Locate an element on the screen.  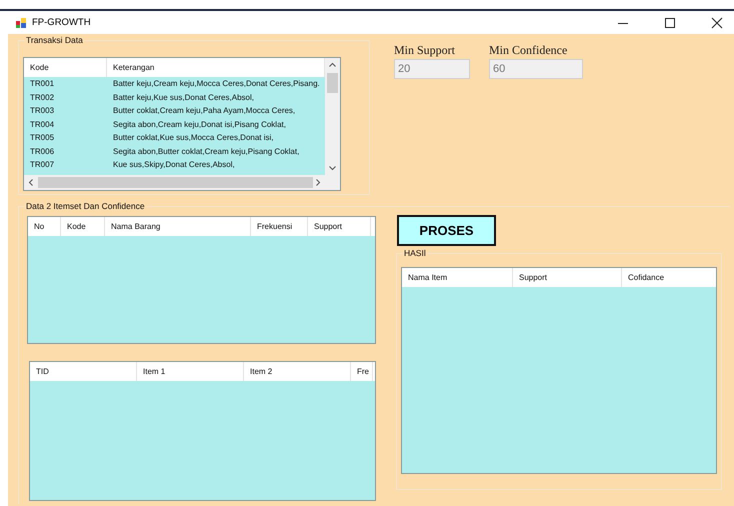
table-cell-text: Segita abon,Butter coklat,Cream keju,Pisang Coklat, is located at coordinates (206, 151).